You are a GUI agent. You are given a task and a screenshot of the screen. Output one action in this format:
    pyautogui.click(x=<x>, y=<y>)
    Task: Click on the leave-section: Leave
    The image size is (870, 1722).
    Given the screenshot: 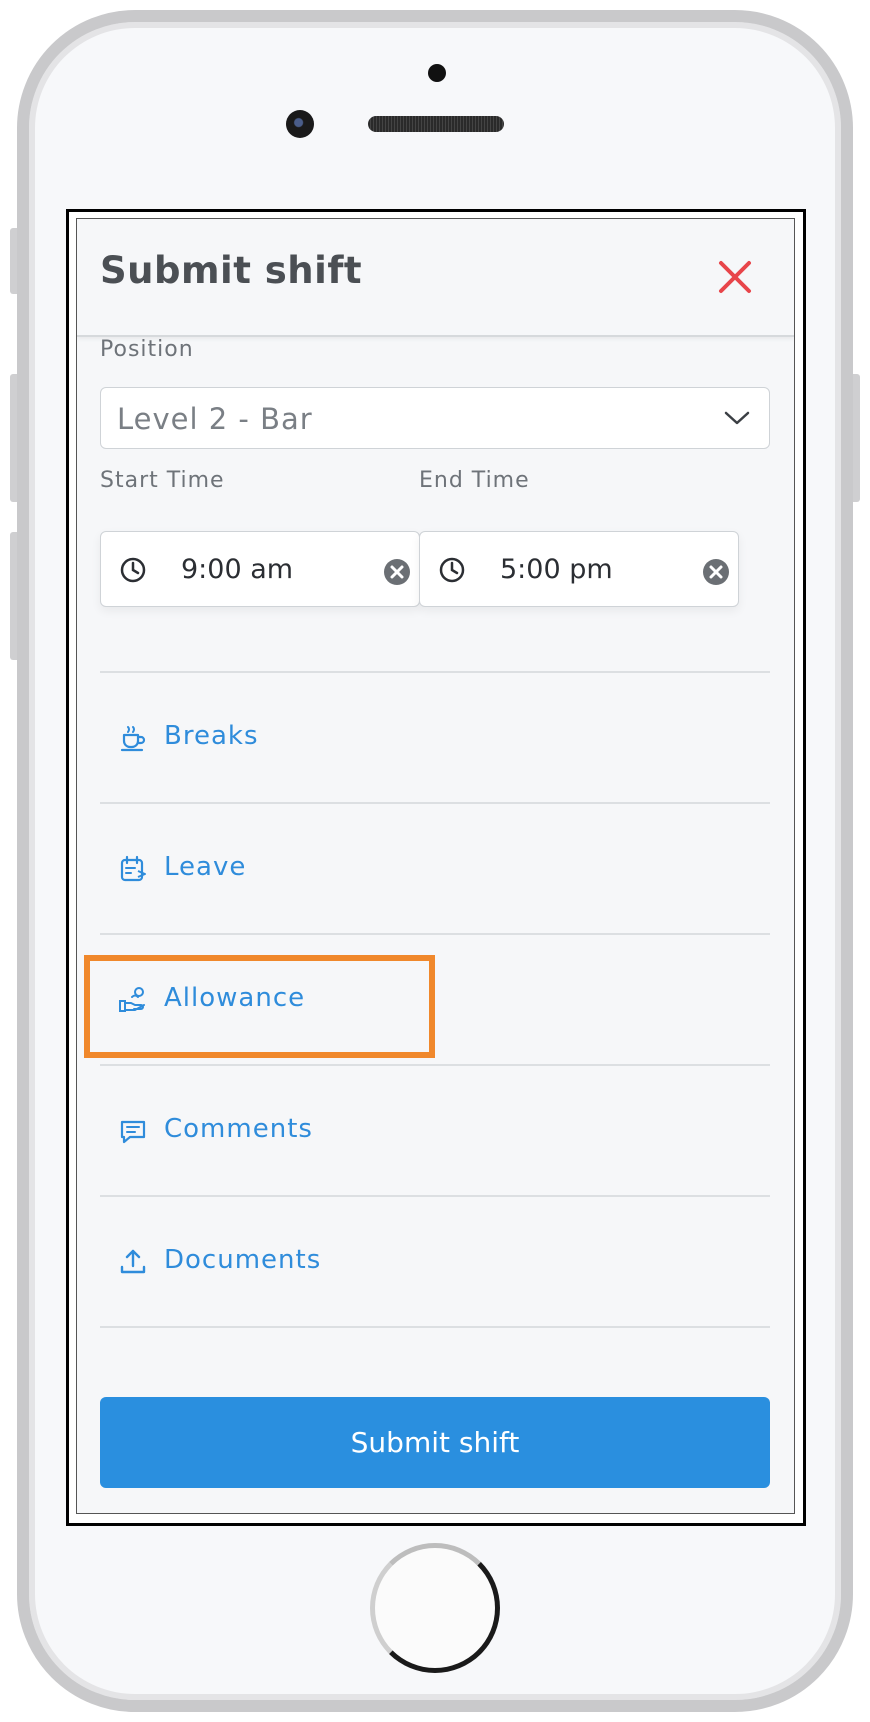 What is the action you would take?
    pyautogui.click(x=435, y=868)
    